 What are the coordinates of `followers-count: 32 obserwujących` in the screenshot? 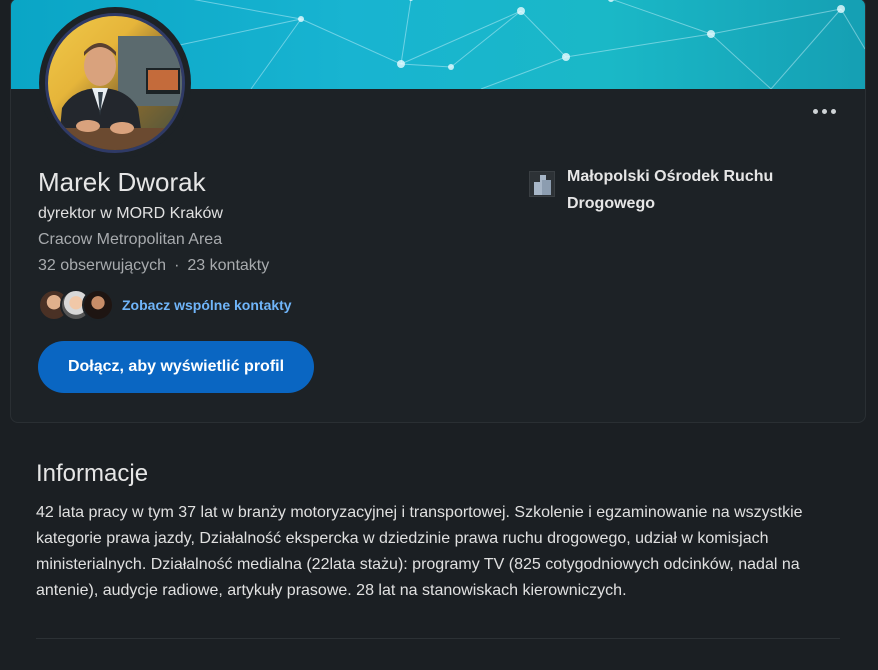 It's located at (102, 265).